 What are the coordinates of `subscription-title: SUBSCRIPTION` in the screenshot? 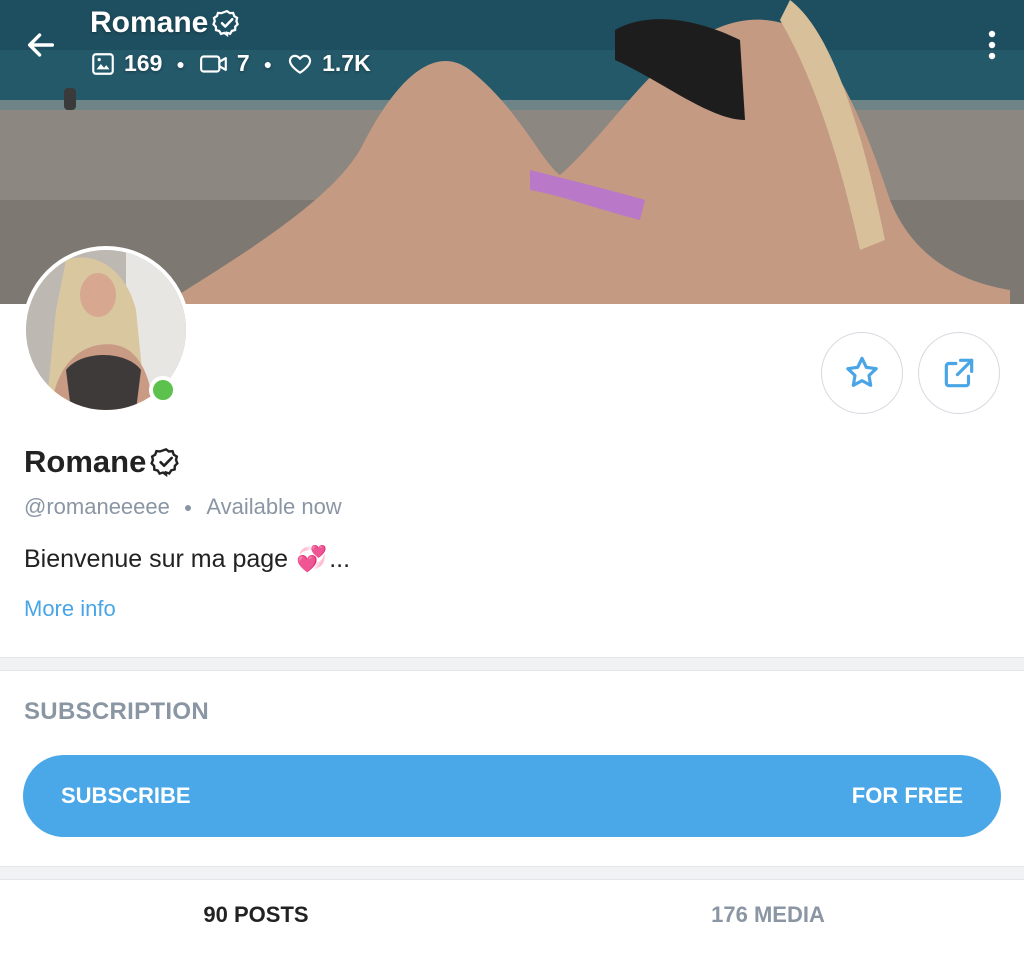 It's located at (116, 711).